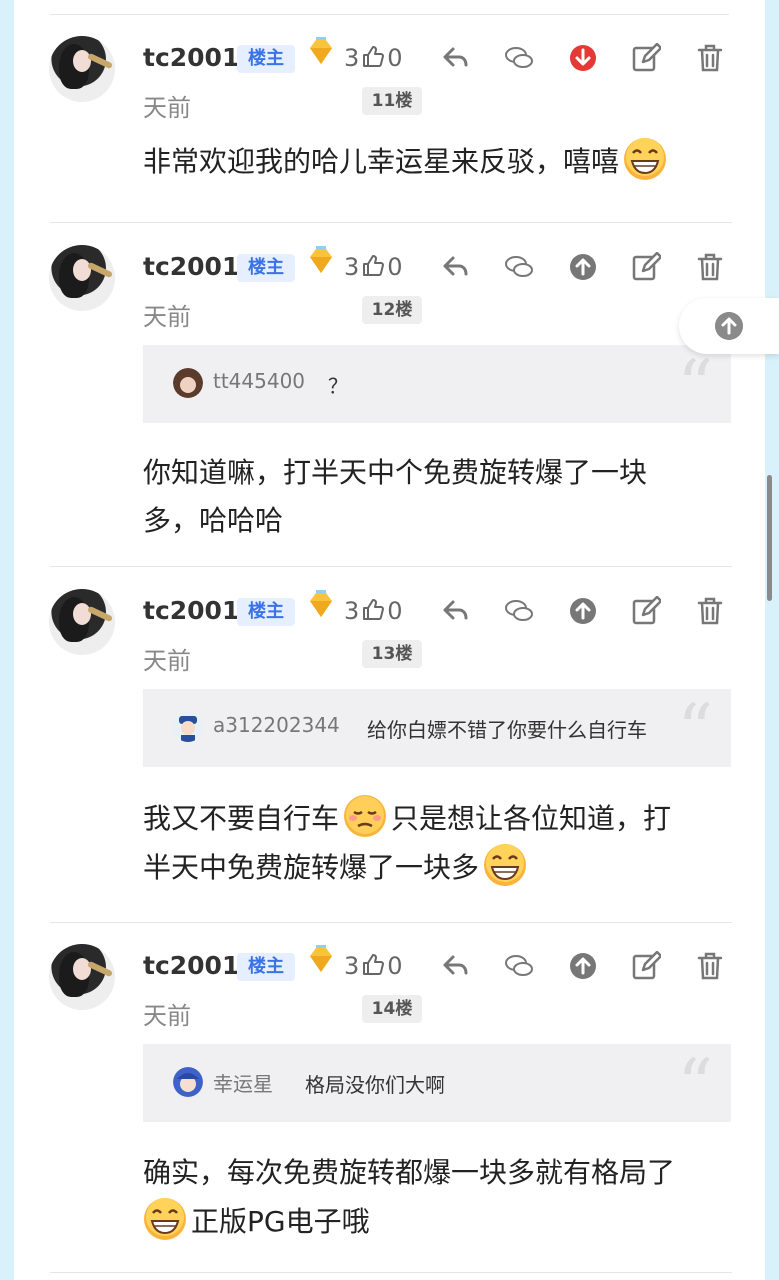 Image resolution: width=779 pixels, height=1280 pixels. I want to click on scrollbar, so click(769, 538).